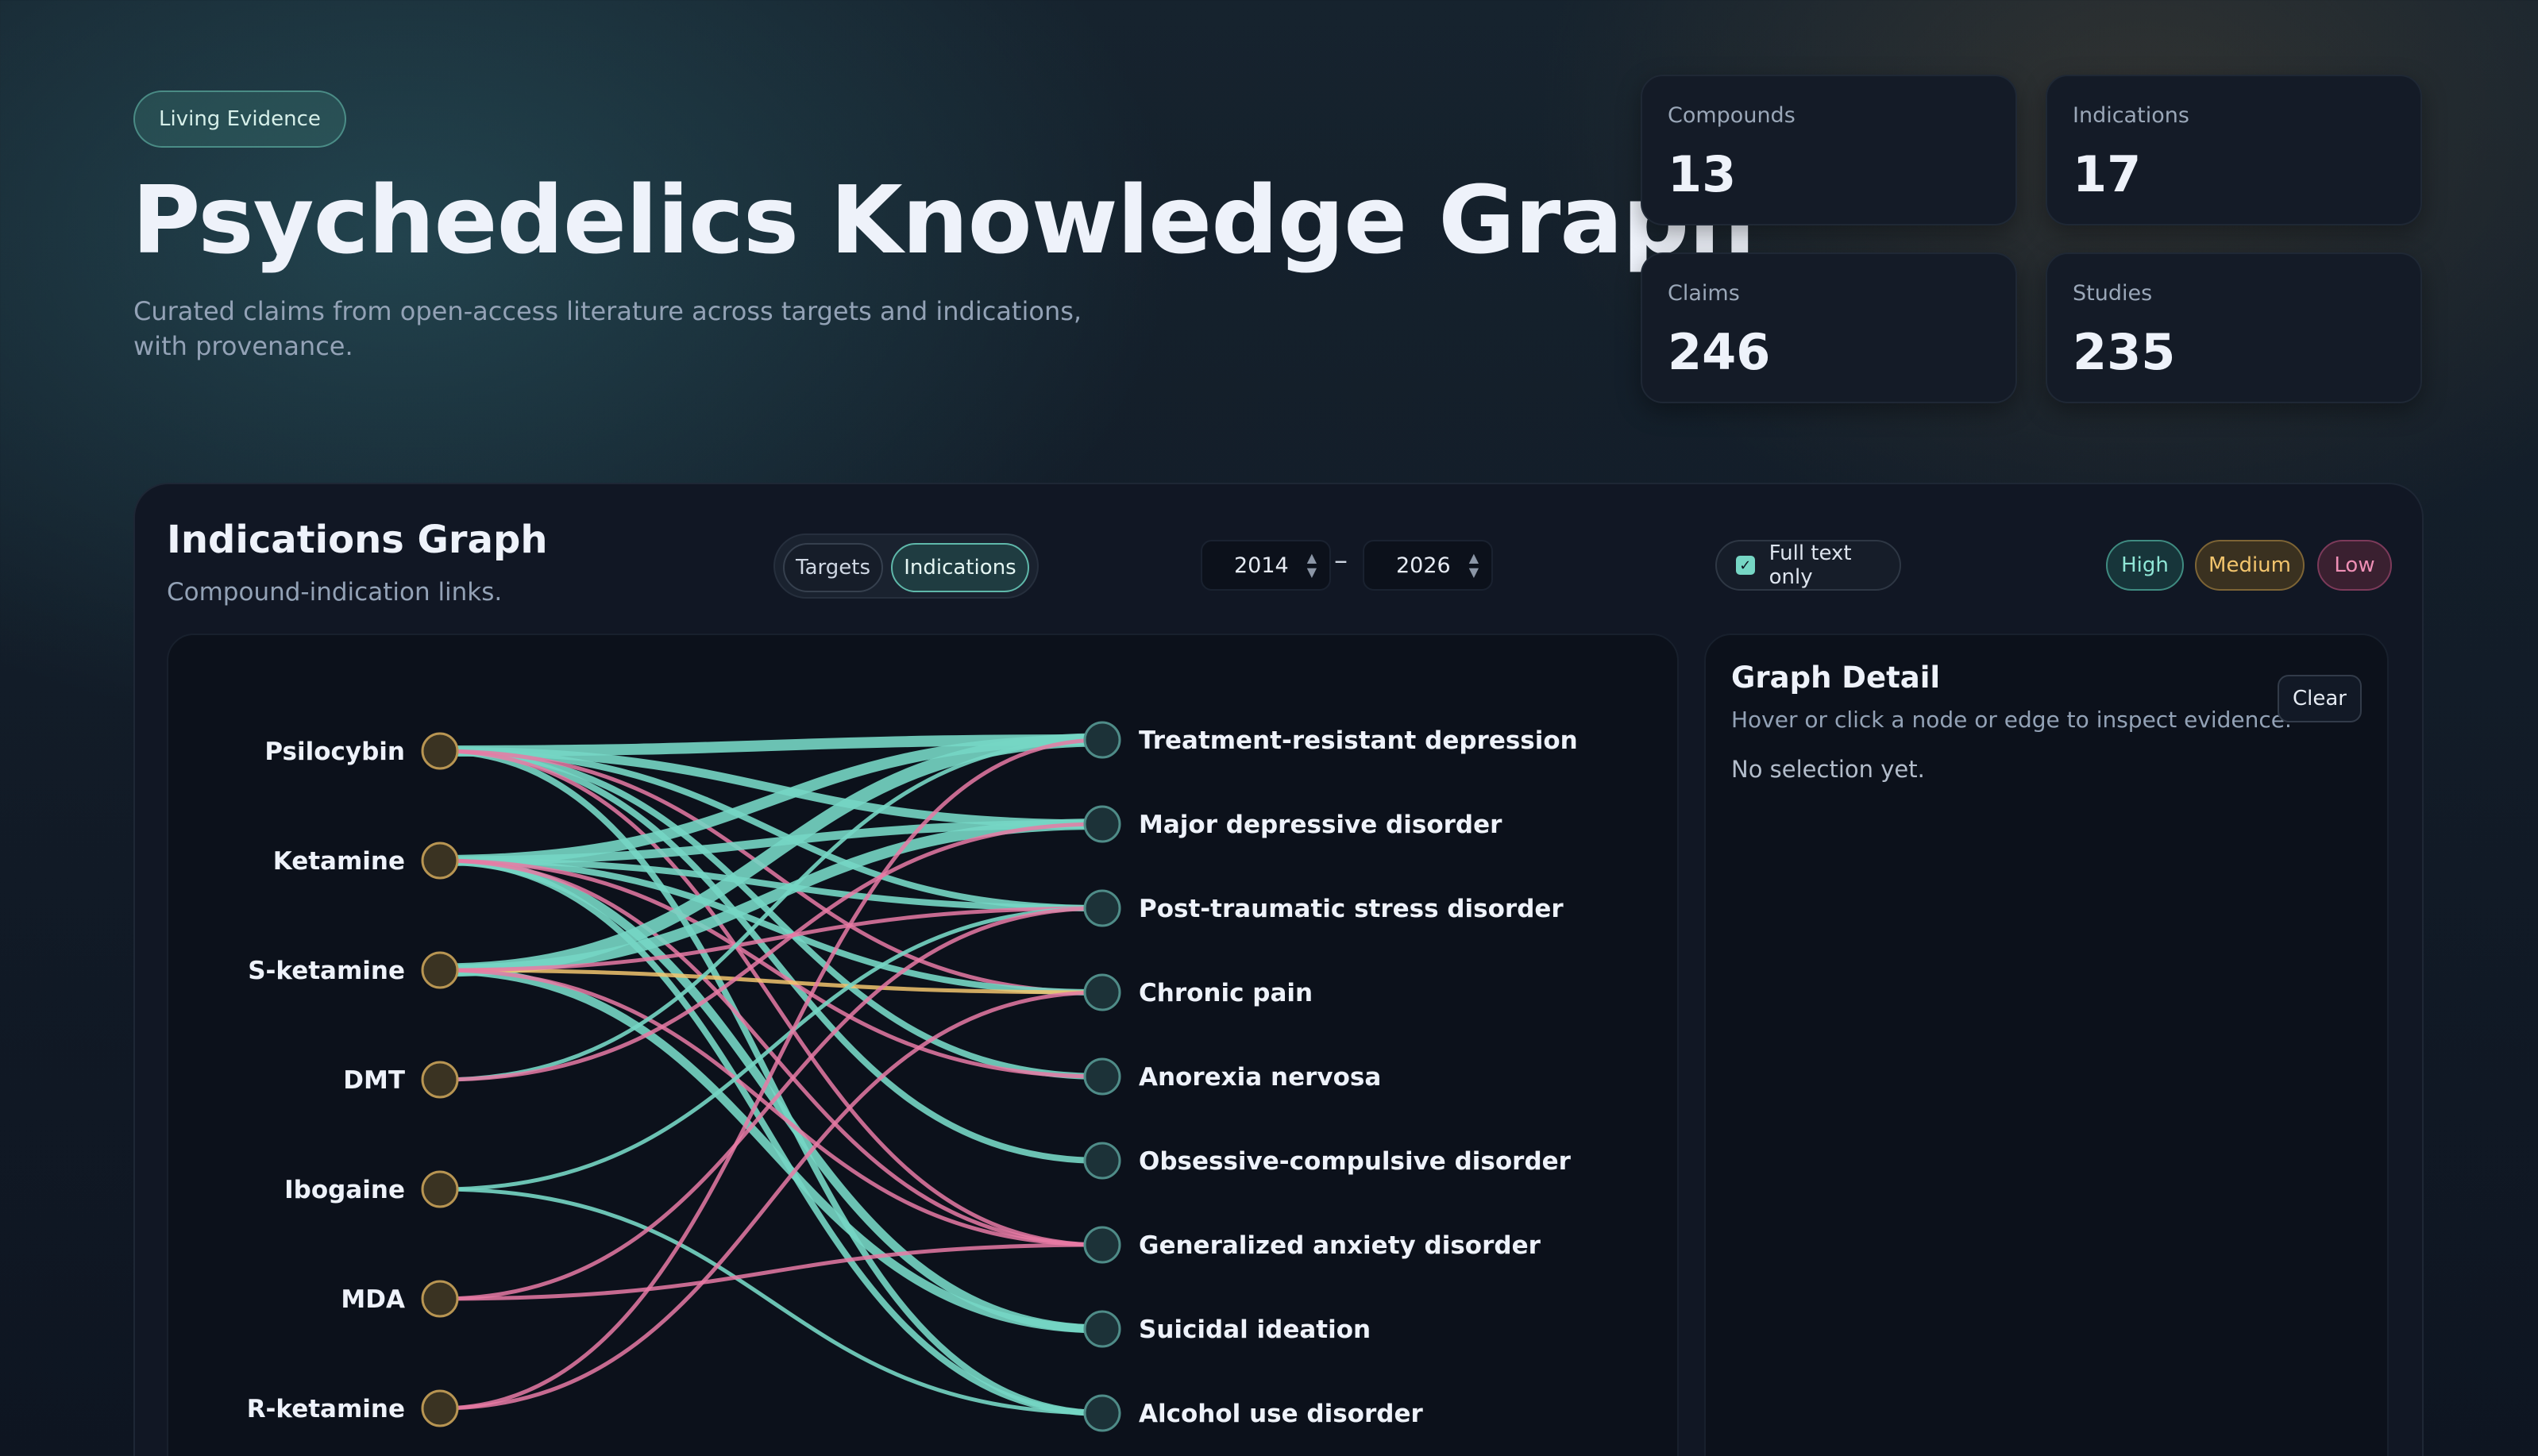 The image size is (2538, 1456). What do you see at coordinates (1828, 769) in the screenshot?
I see `detail-empty-state: No selection yet.` at bounding box center [1828, 769].